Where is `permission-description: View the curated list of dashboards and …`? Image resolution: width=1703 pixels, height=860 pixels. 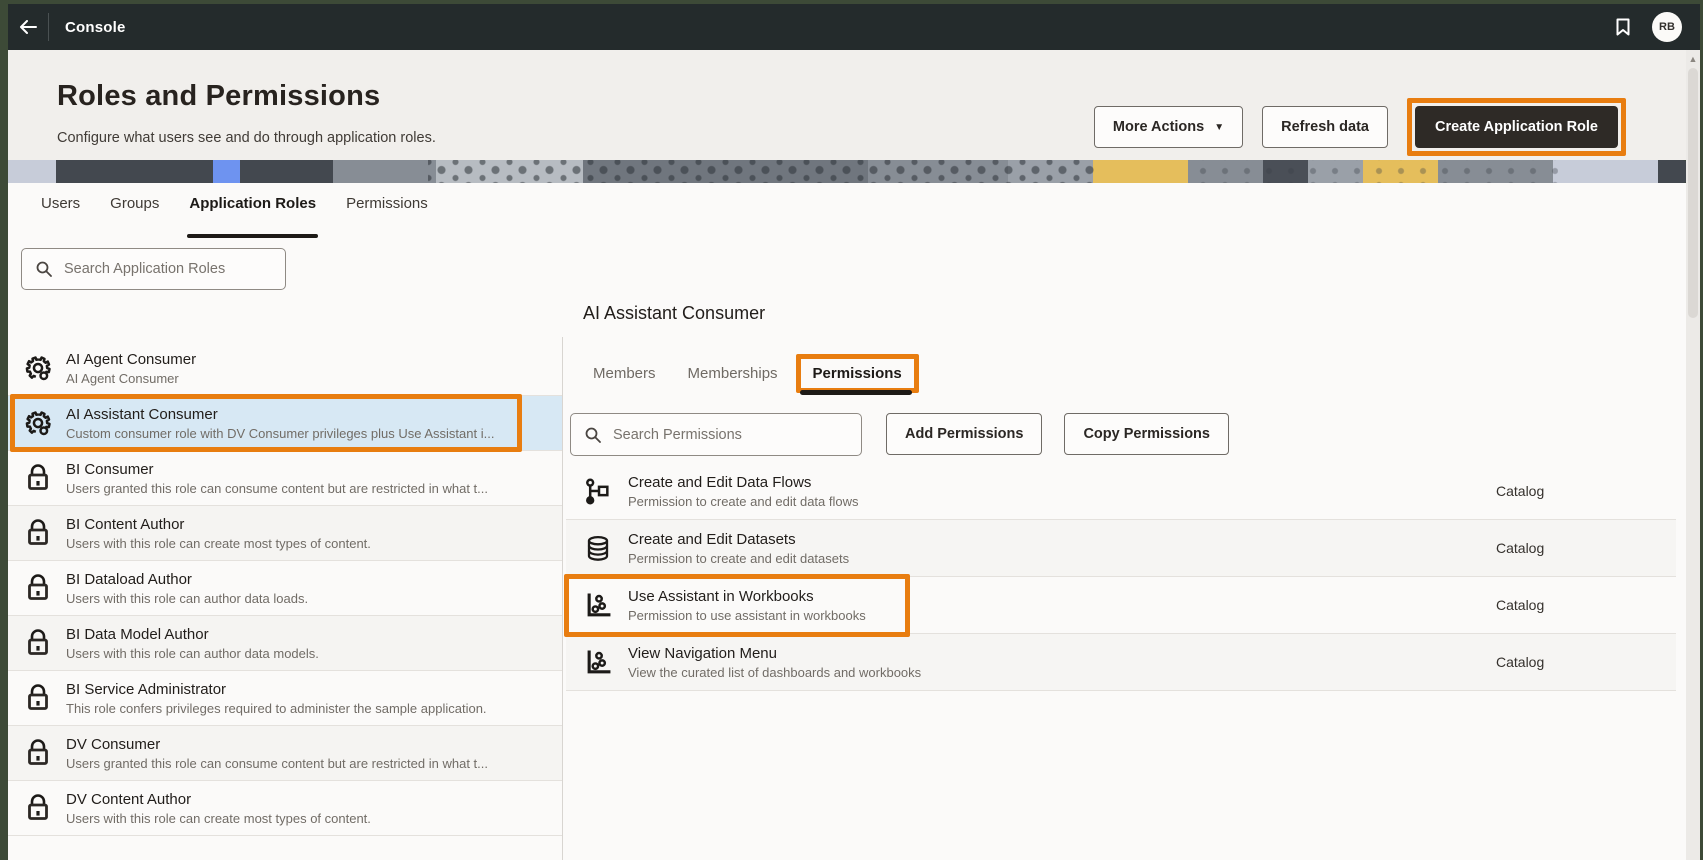 permission-description: View the curated list of dashboards and … is located at coordinates (775, 672).